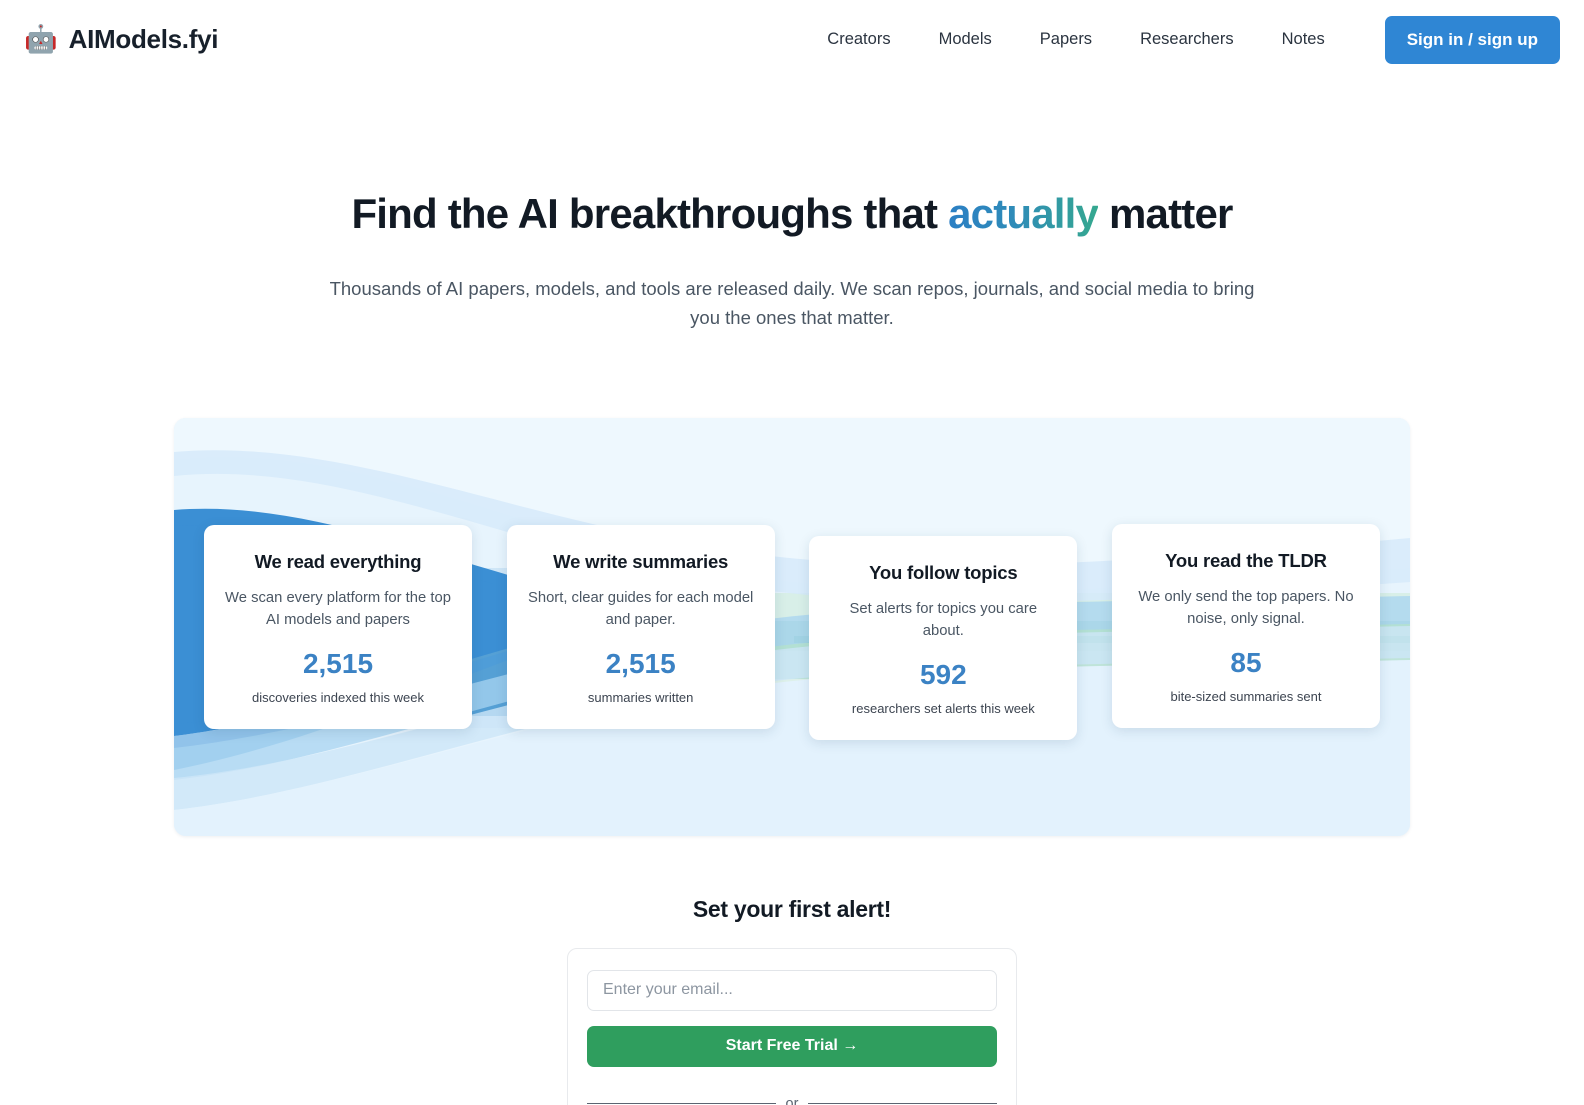 This screenshot has height=1105, width=1584. I want to click on feature-card-stat: 592, so click(943, 675).